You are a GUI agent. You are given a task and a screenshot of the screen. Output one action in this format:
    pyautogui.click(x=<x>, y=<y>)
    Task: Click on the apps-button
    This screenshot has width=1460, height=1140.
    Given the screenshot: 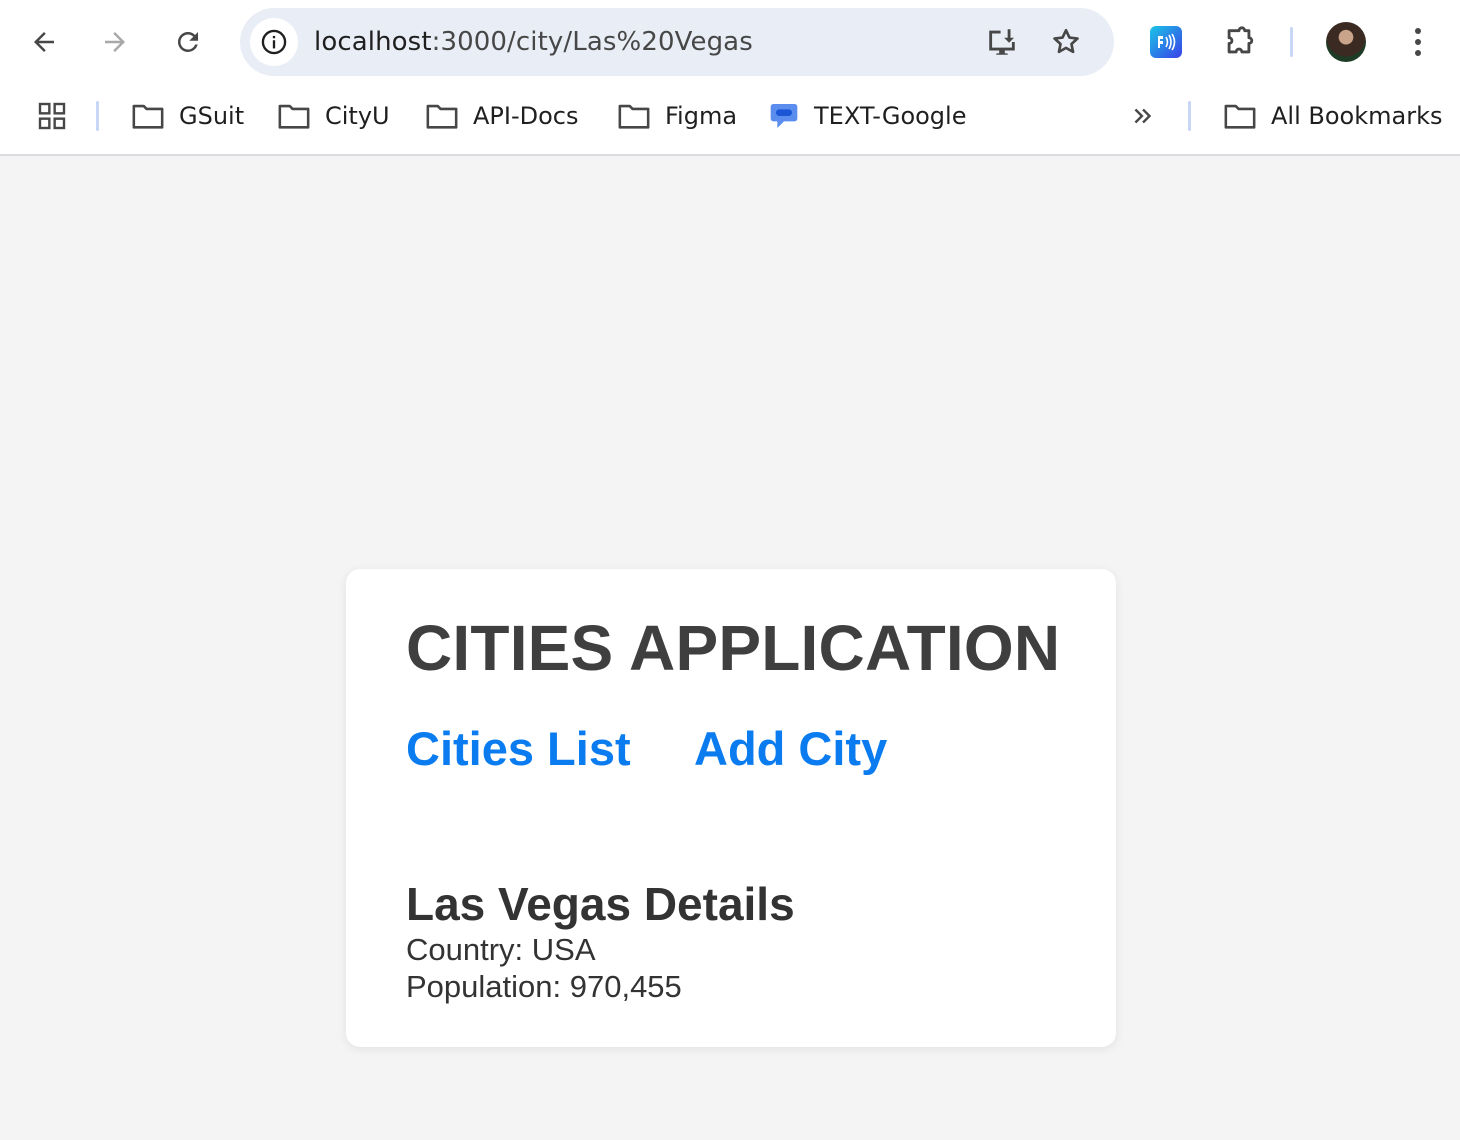 What is the action you would take?
    pyautogui.click(x=52, y=116)
    